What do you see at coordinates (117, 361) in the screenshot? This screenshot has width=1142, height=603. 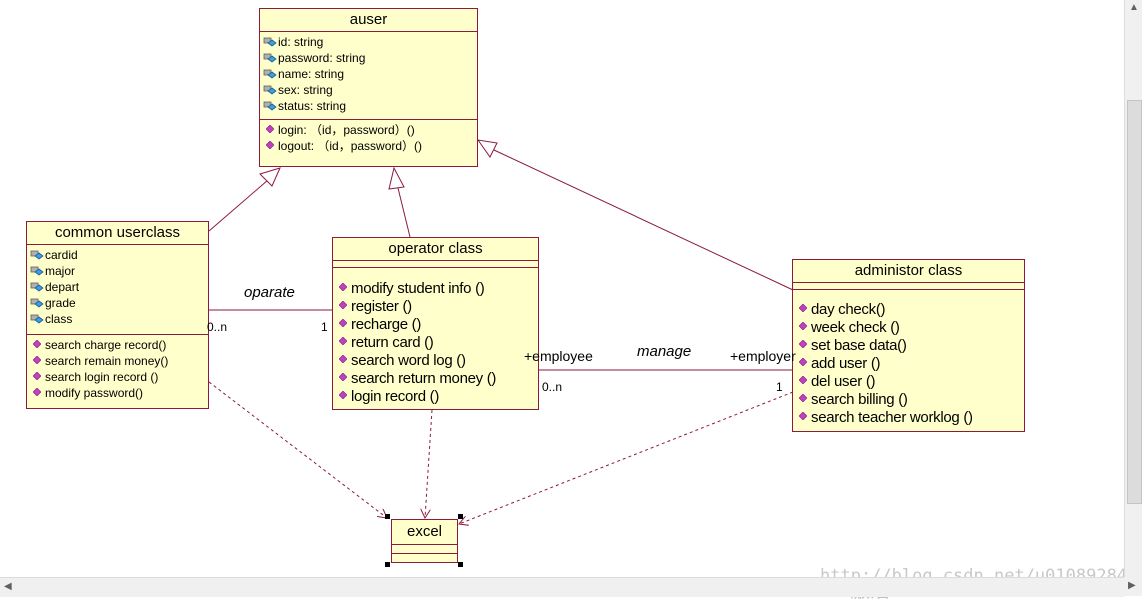 I see `operation-row: search remain money()` at bounding box center [117, 361].